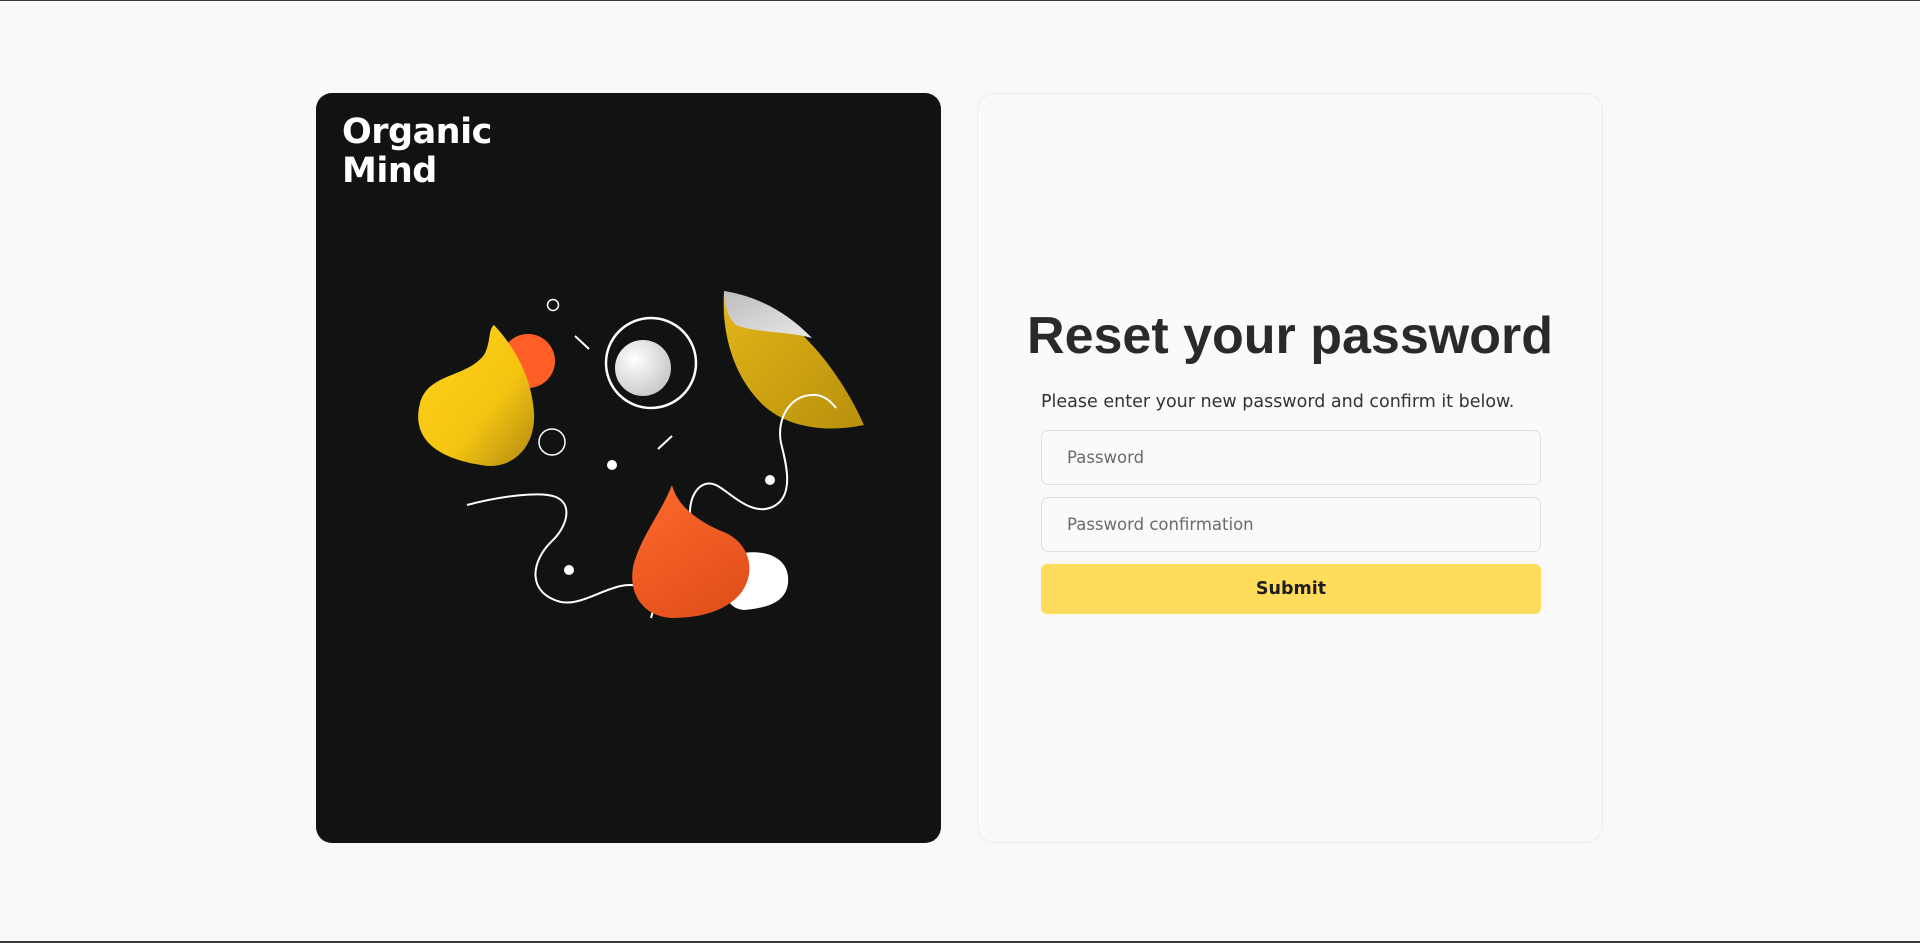  Describe the element at coordinates (641, 455) in the screenshot. I see `abstract-shapes-illustration` at that location.